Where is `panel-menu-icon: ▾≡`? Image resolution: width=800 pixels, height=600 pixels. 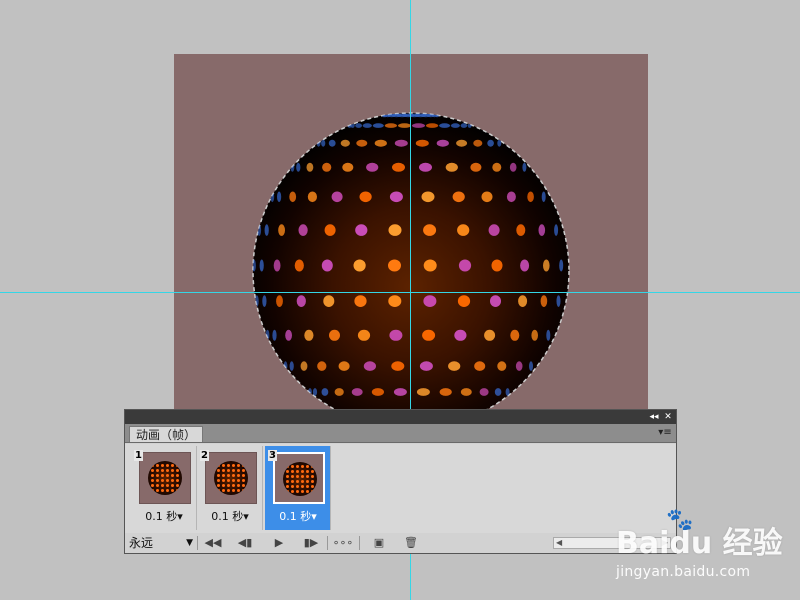
panel-menu-icon: ▾≡ is located at coordinates (665, 433).